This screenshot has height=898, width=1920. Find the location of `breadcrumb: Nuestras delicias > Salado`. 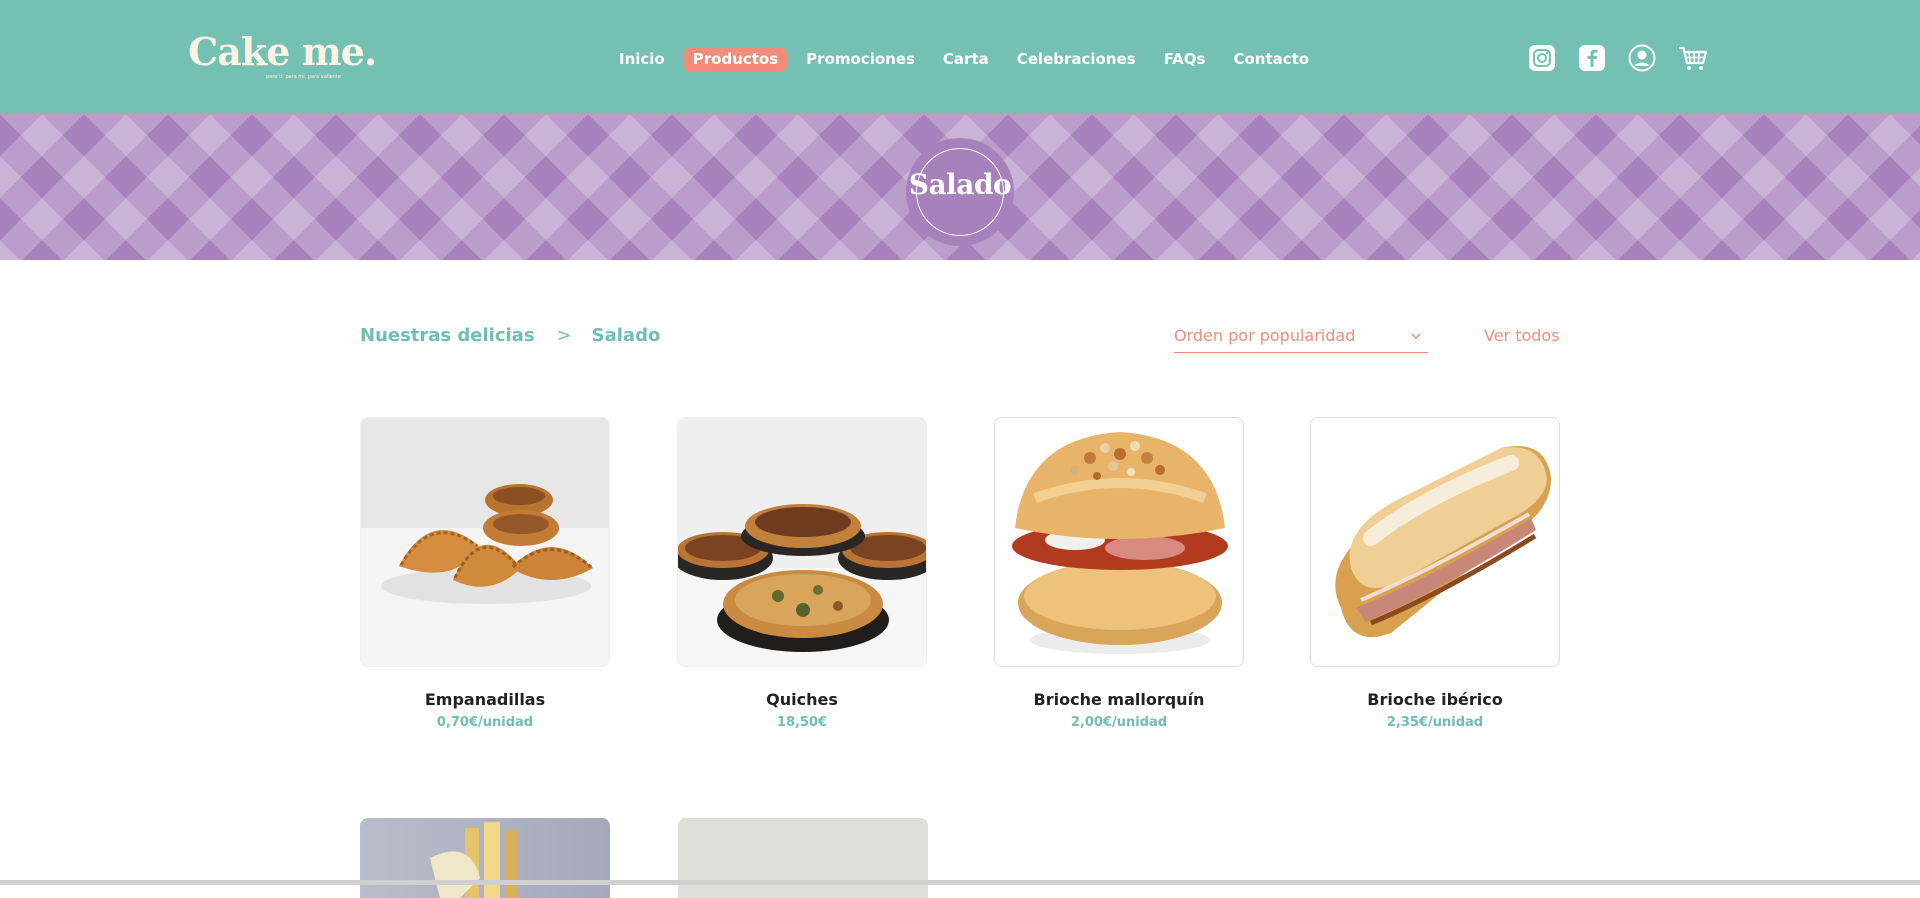

breadcrumb: Nuestras delicias > Salado is located at coordinates (510, 335).